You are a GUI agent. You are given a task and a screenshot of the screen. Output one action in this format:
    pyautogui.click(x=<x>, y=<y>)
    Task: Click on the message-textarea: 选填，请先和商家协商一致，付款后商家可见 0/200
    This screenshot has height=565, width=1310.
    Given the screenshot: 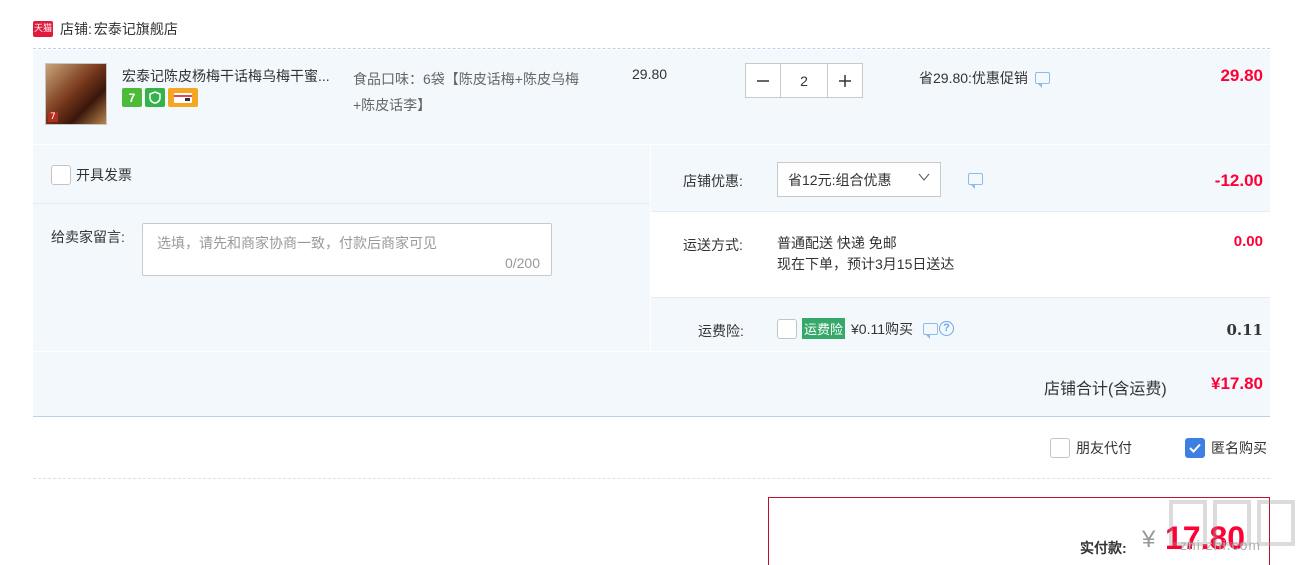 What is the action you would take?
    pyautogui.click(x=347, y=249)
    